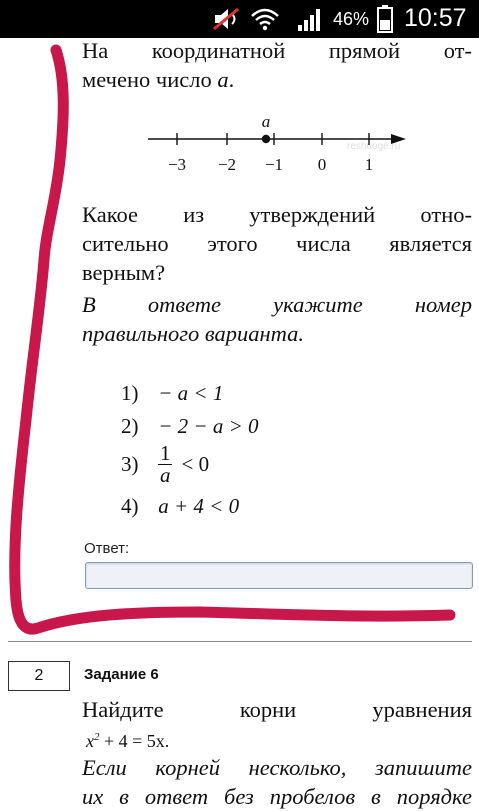 Image resolution: width=479 pixels, height=811 pixels. I want to click on option-expression: a + 4 < 0, so click(199, 506).